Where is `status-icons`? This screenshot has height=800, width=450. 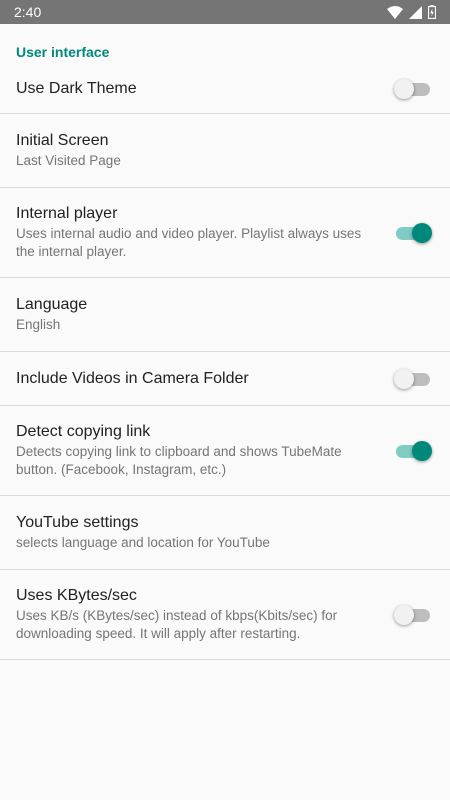 status-icons is located at coordinates (411, 12).